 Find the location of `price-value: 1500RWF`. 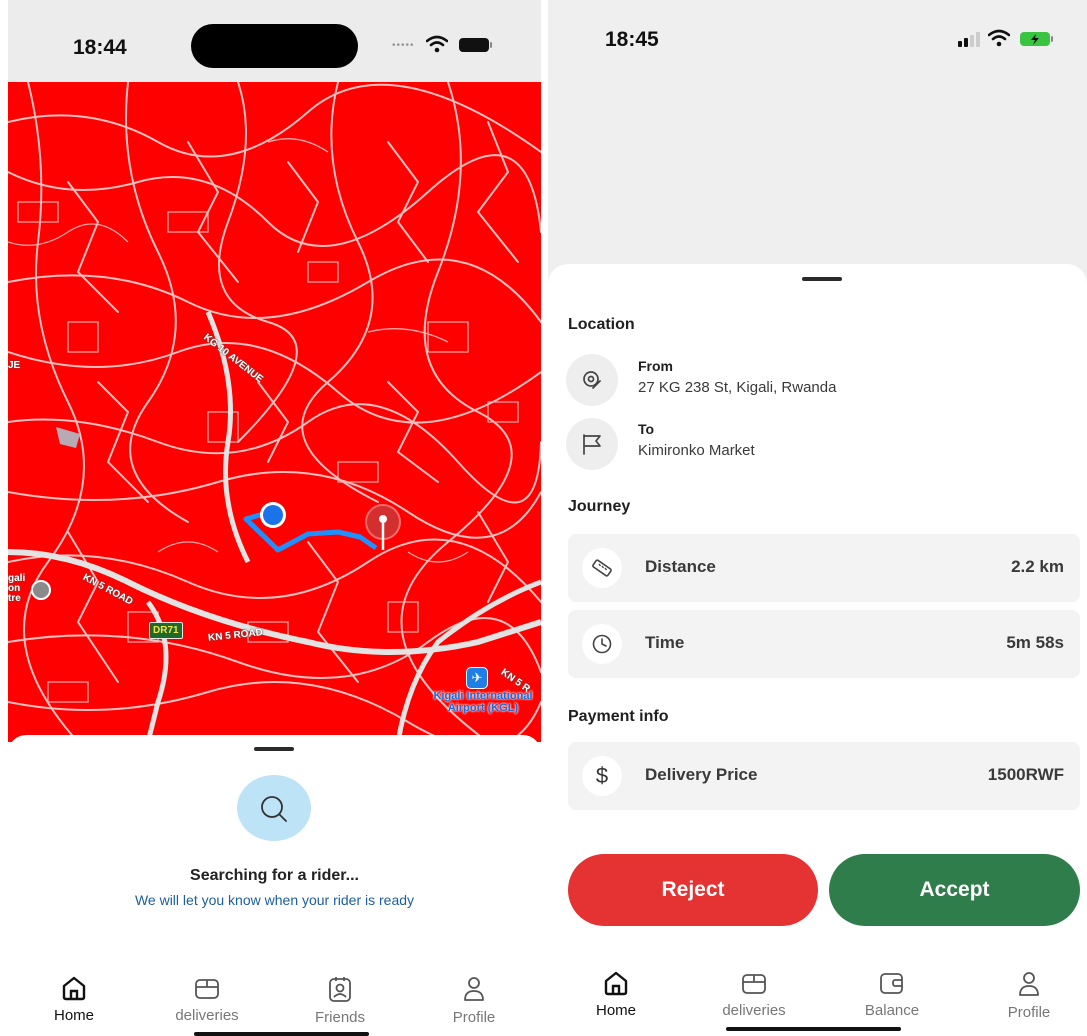

price-value: 1500RWF is located at coordinates (1025, 774).